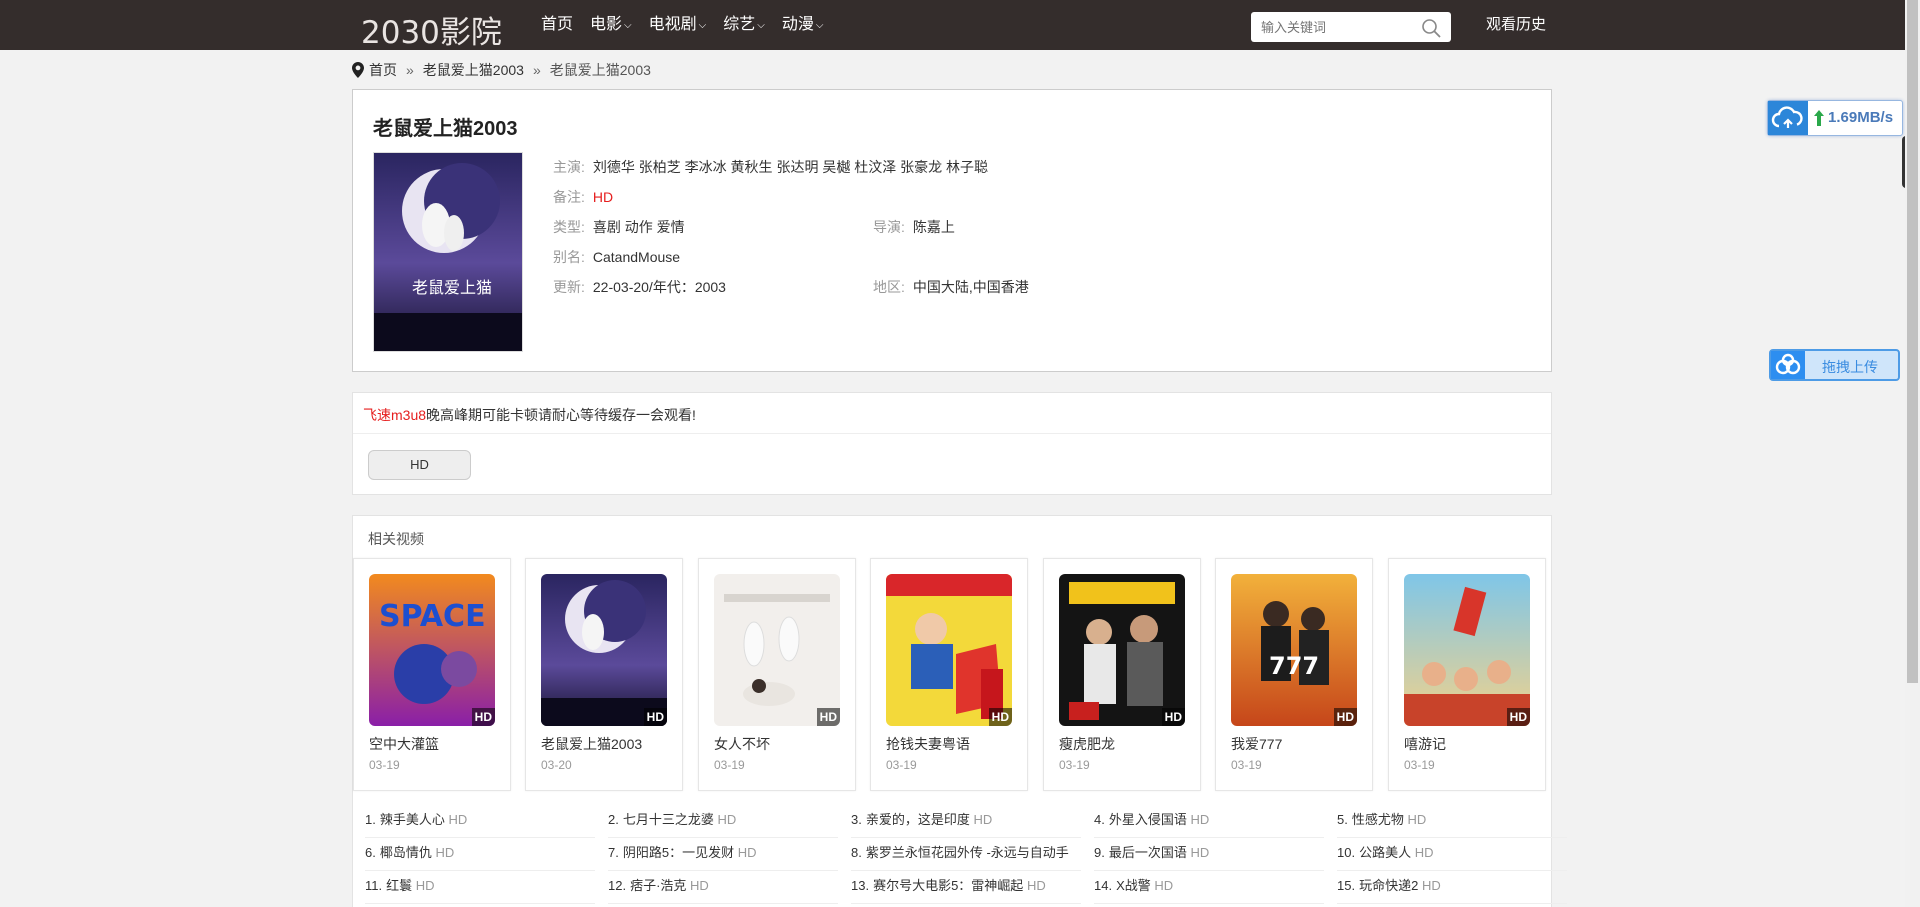 The image size is (1920, 907). Describe the element at coordinates (1452, 821) in the screenshot. I see `ranking-item: 5. 性感尤物 HD` at that location.